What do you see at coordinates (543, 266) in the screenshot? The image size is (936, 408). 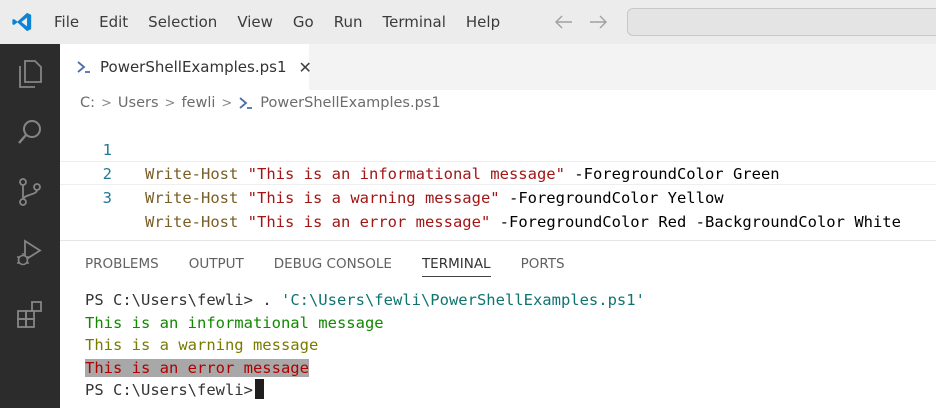 I see `tab-ports: PORTS` at bounding box center [543, 266].